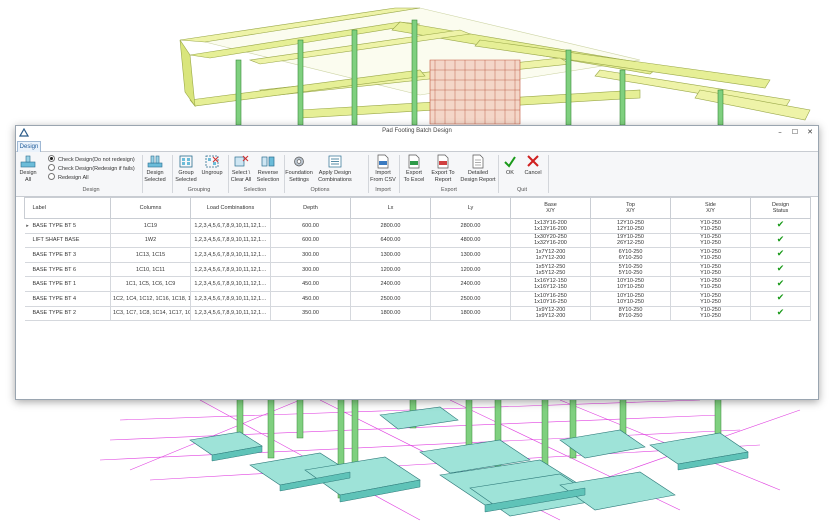 The image size is (833, 526). What do you see at coordinates (533, 165) in the screenshot?
I see `cancel-button: Cancel` at bounding box center [533, 165].